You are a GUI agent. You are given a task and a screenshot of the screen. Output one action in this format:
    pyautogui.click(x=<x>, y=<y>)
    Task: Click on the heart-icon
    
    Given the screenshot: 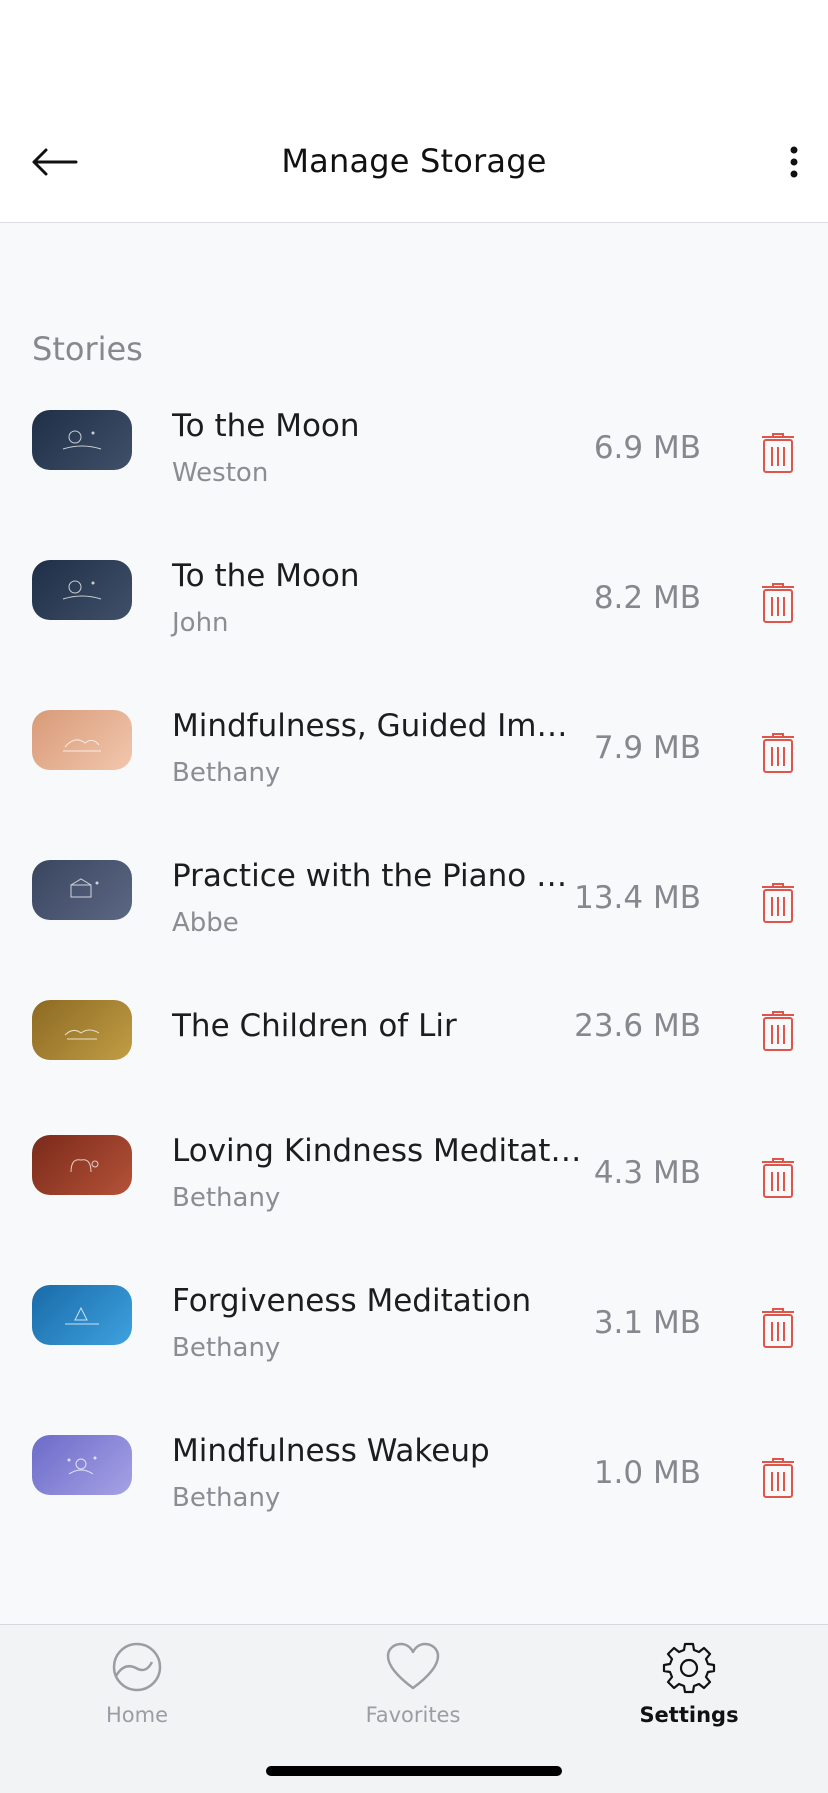 What is the action you would take?
    pyautogui.click(x=413, y=1666)
    